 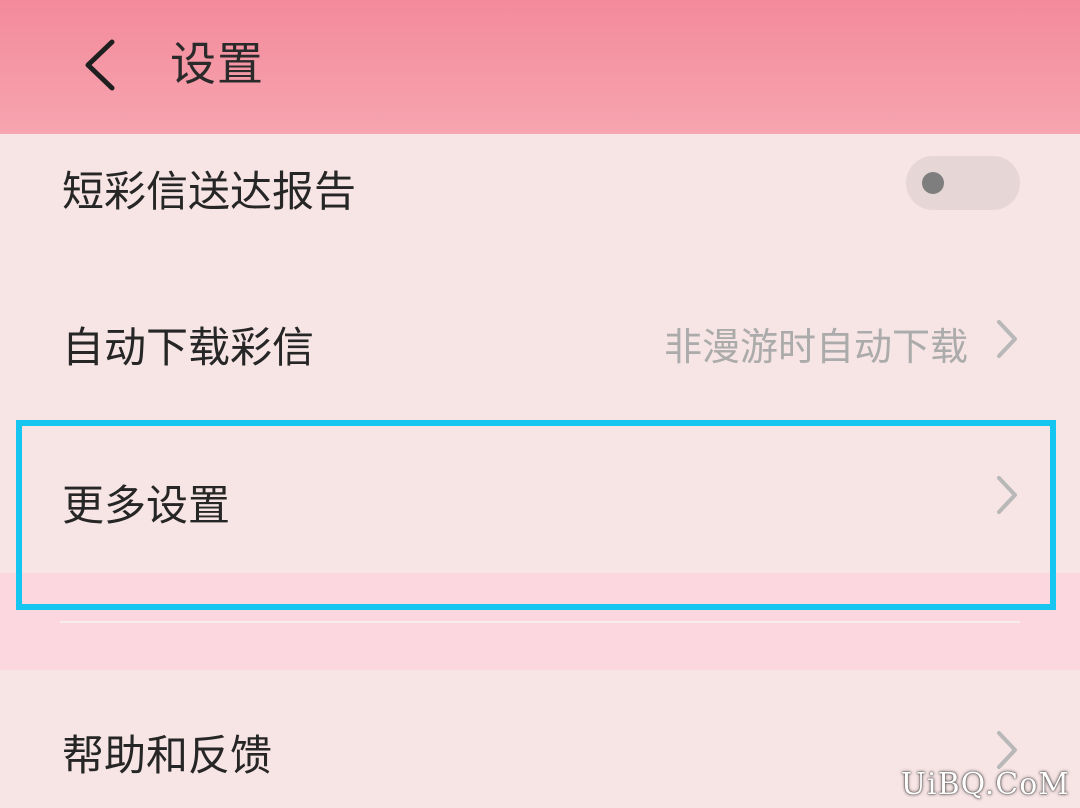 I want to click on toggle-knob, so click(x=933, y=183).